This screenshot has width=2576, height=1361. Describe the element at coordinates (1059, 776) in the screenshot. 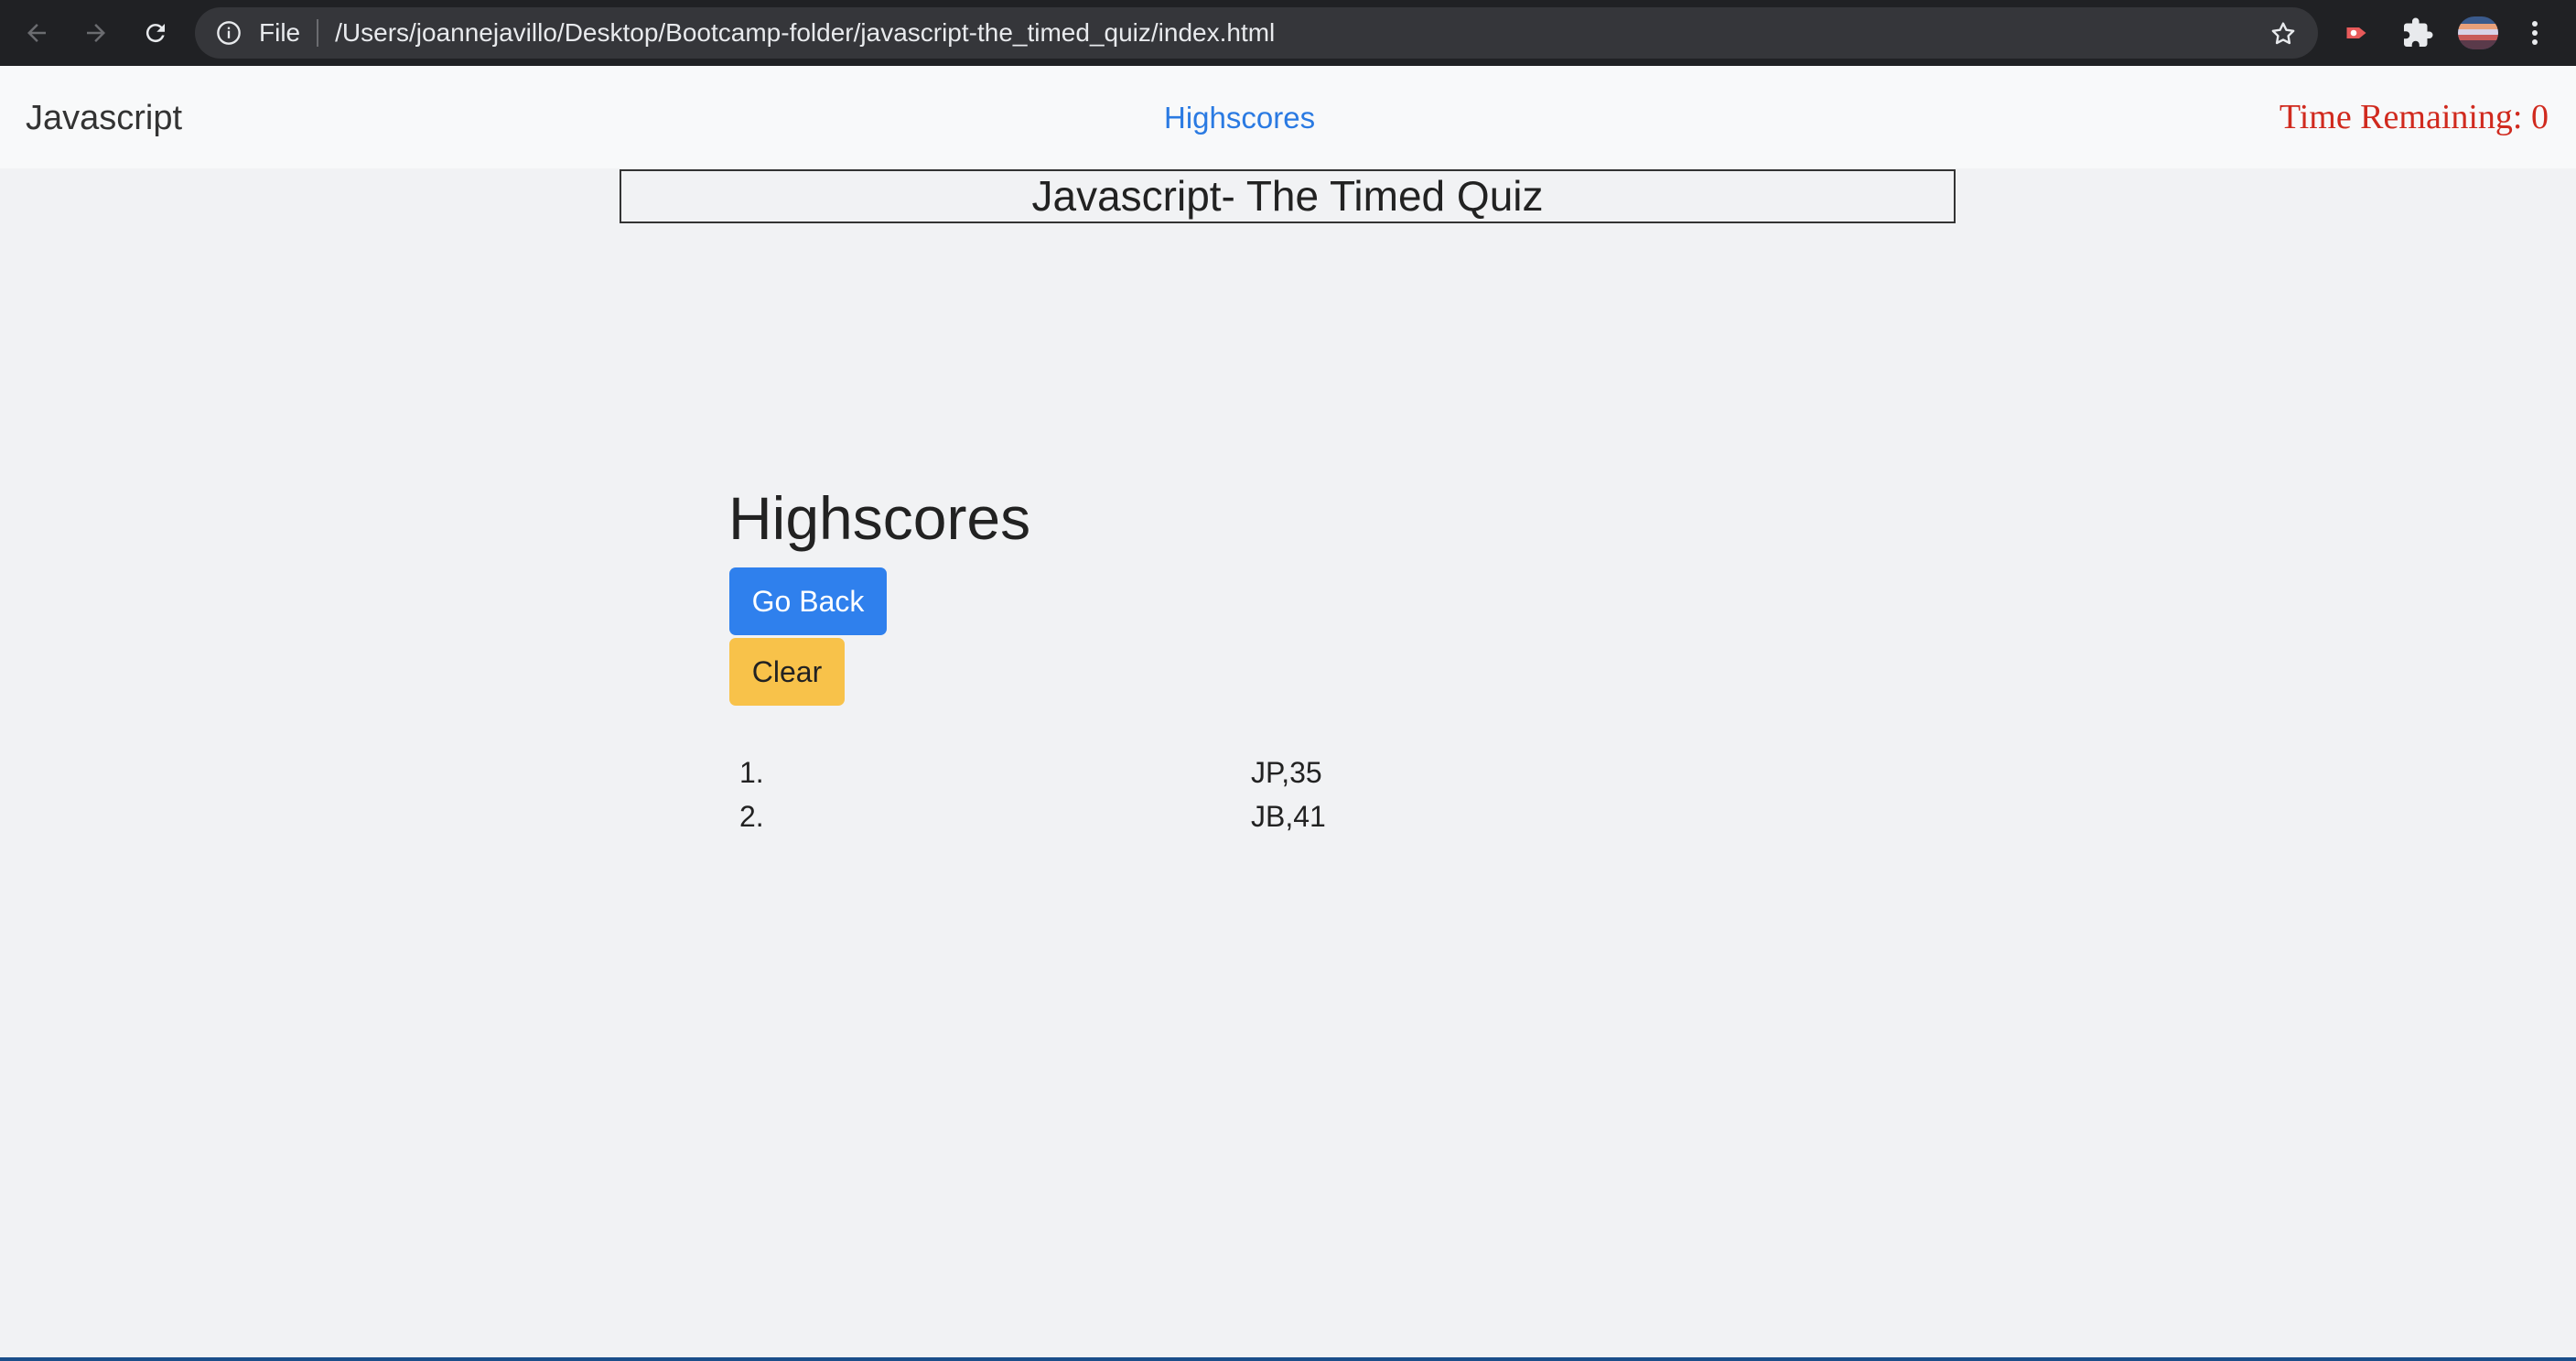

I see `list-item: 1. JP,35` at that location.